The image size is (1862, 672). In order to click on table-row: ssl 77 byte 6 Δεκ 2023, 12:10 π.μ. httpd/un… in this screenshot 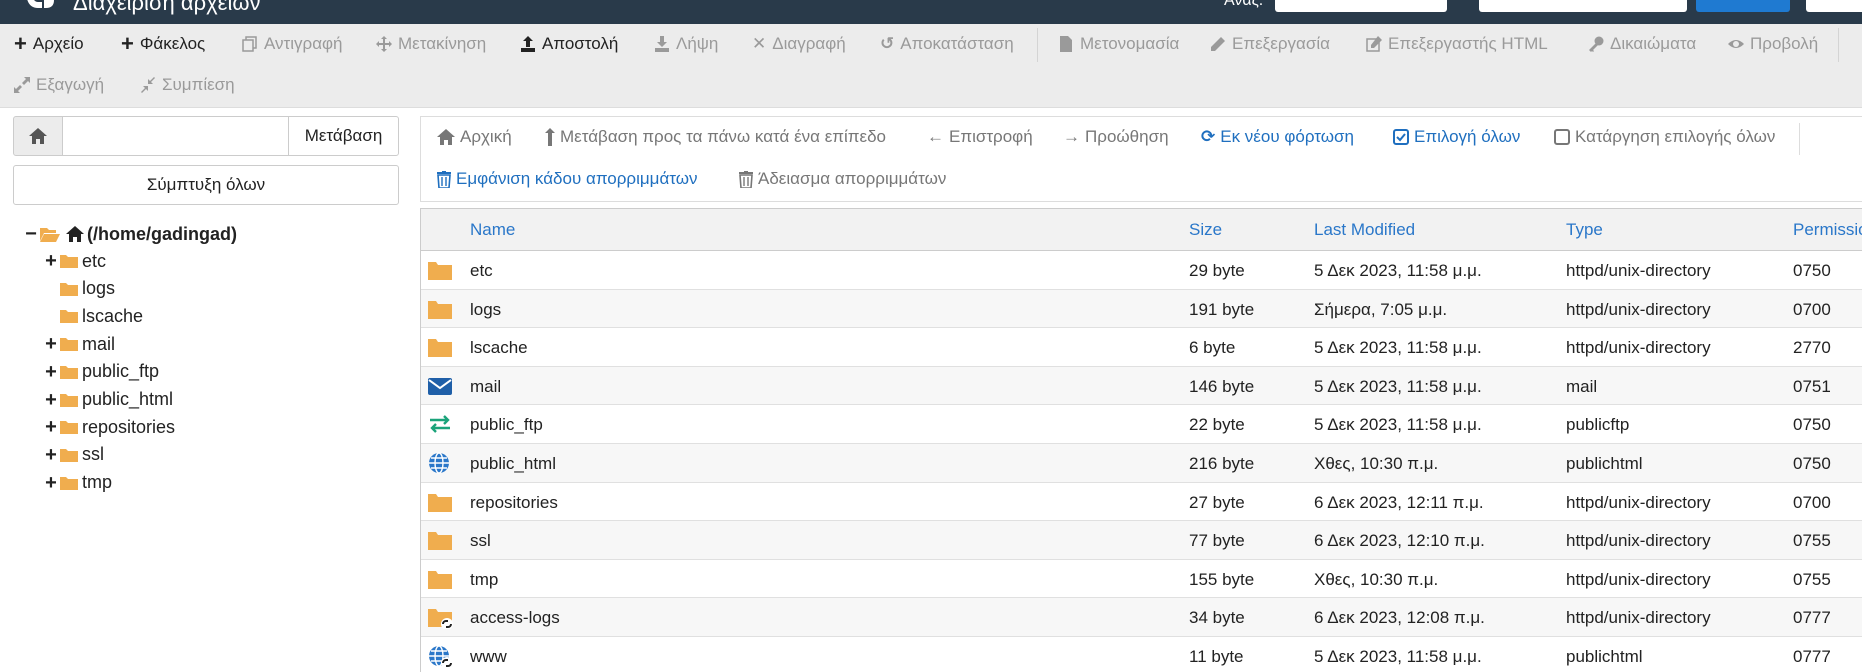, I will do `click(1141, 540)`.